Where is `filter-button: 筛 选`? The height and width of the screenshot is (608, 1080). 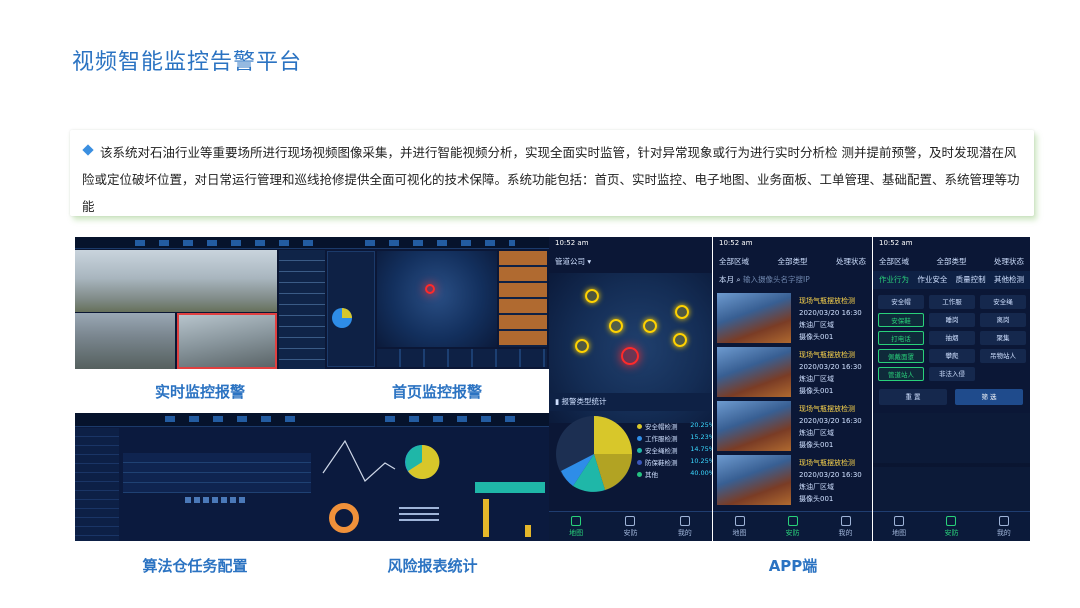 filter-button: 筛 选 is located at coordinates (989, 397).